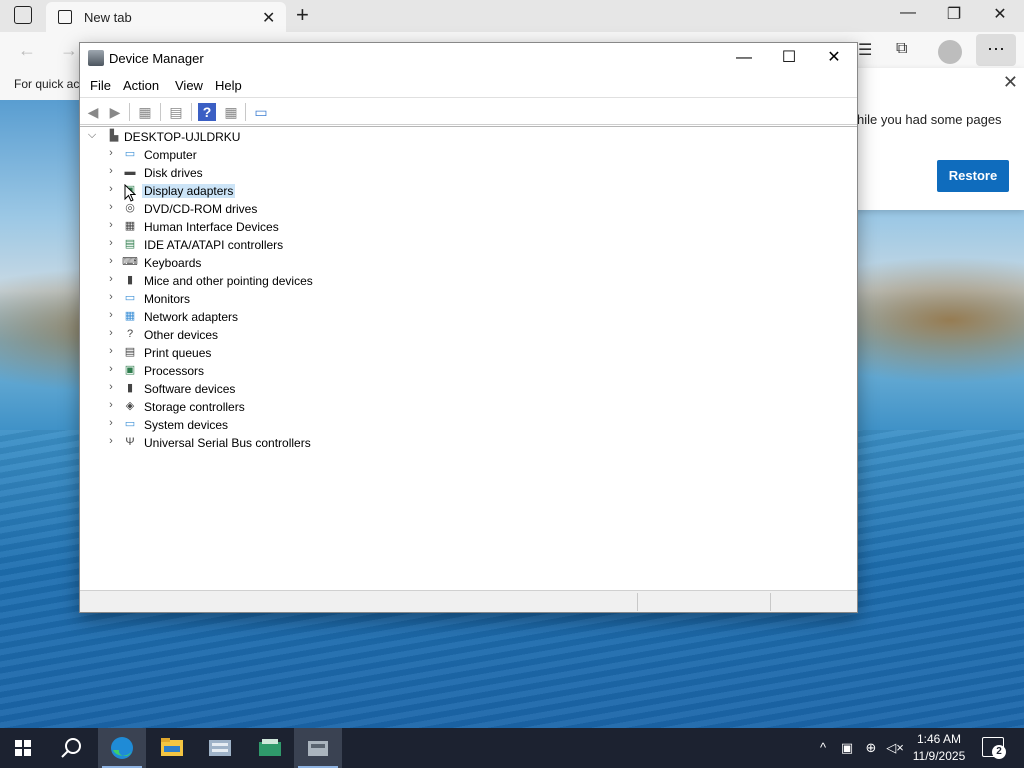  Describe the element at coordinates (23, 15) in the screenshot. I see `tab-actions-icon` at that location.